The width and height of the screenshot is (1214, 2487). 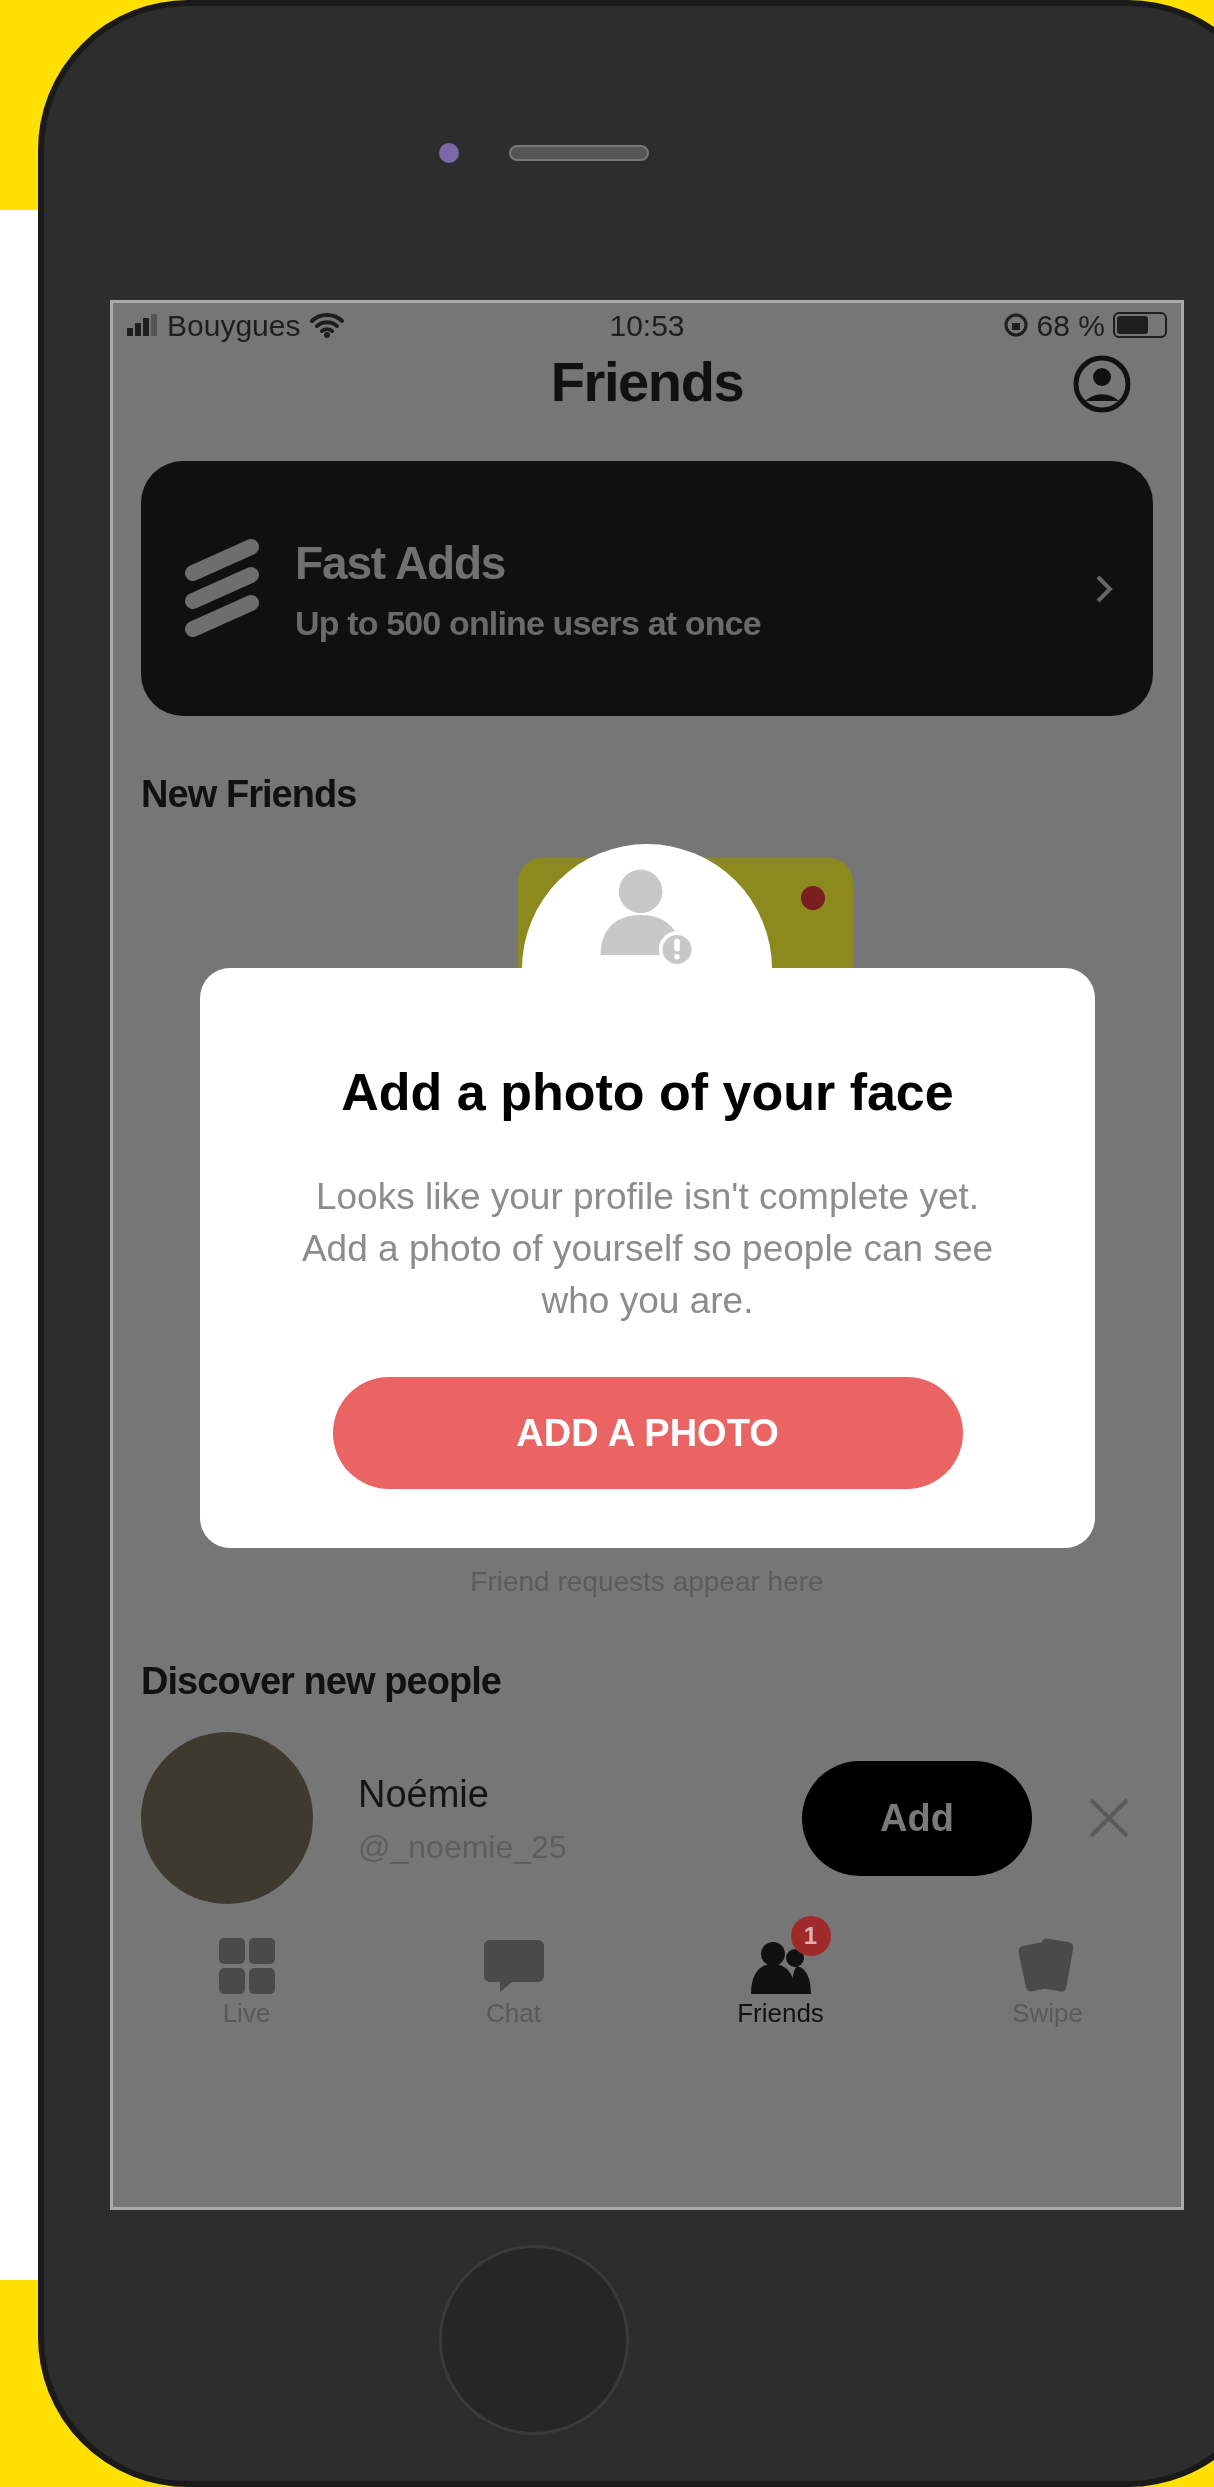 What do you see at coordinates (1070, 325) in the screenshot?
I see `battery-percent: 68 %` at bounding box center [1070, 325].